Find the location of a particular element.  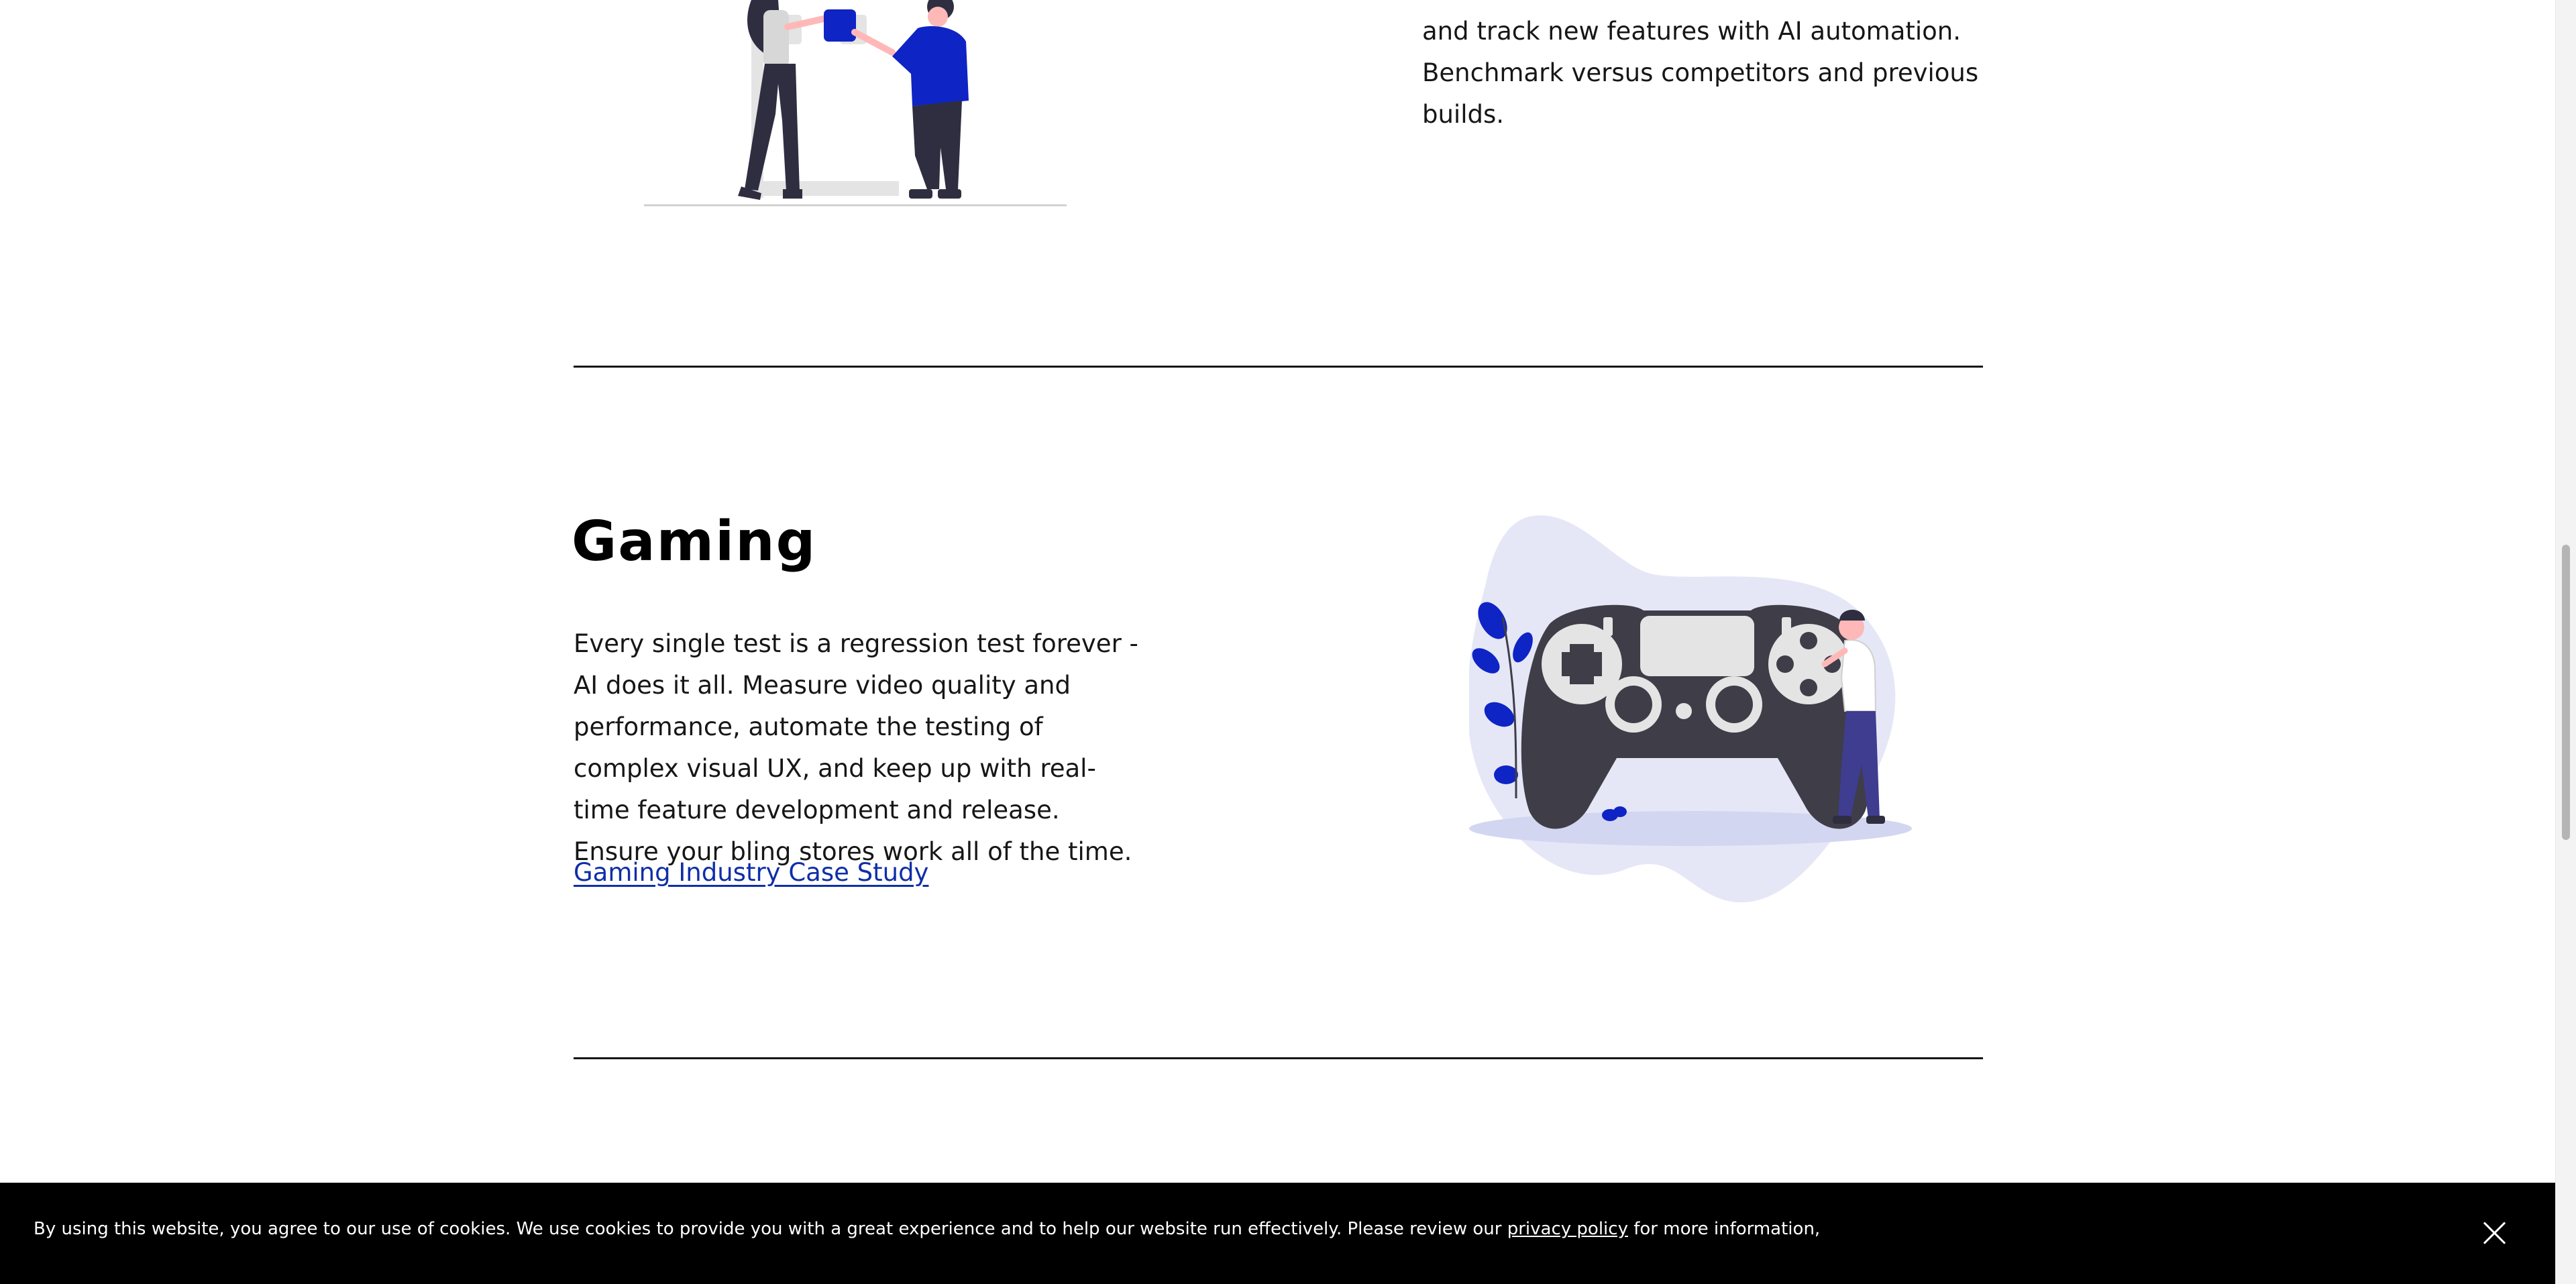

close-icon is located at coordinates (2494, 1233).